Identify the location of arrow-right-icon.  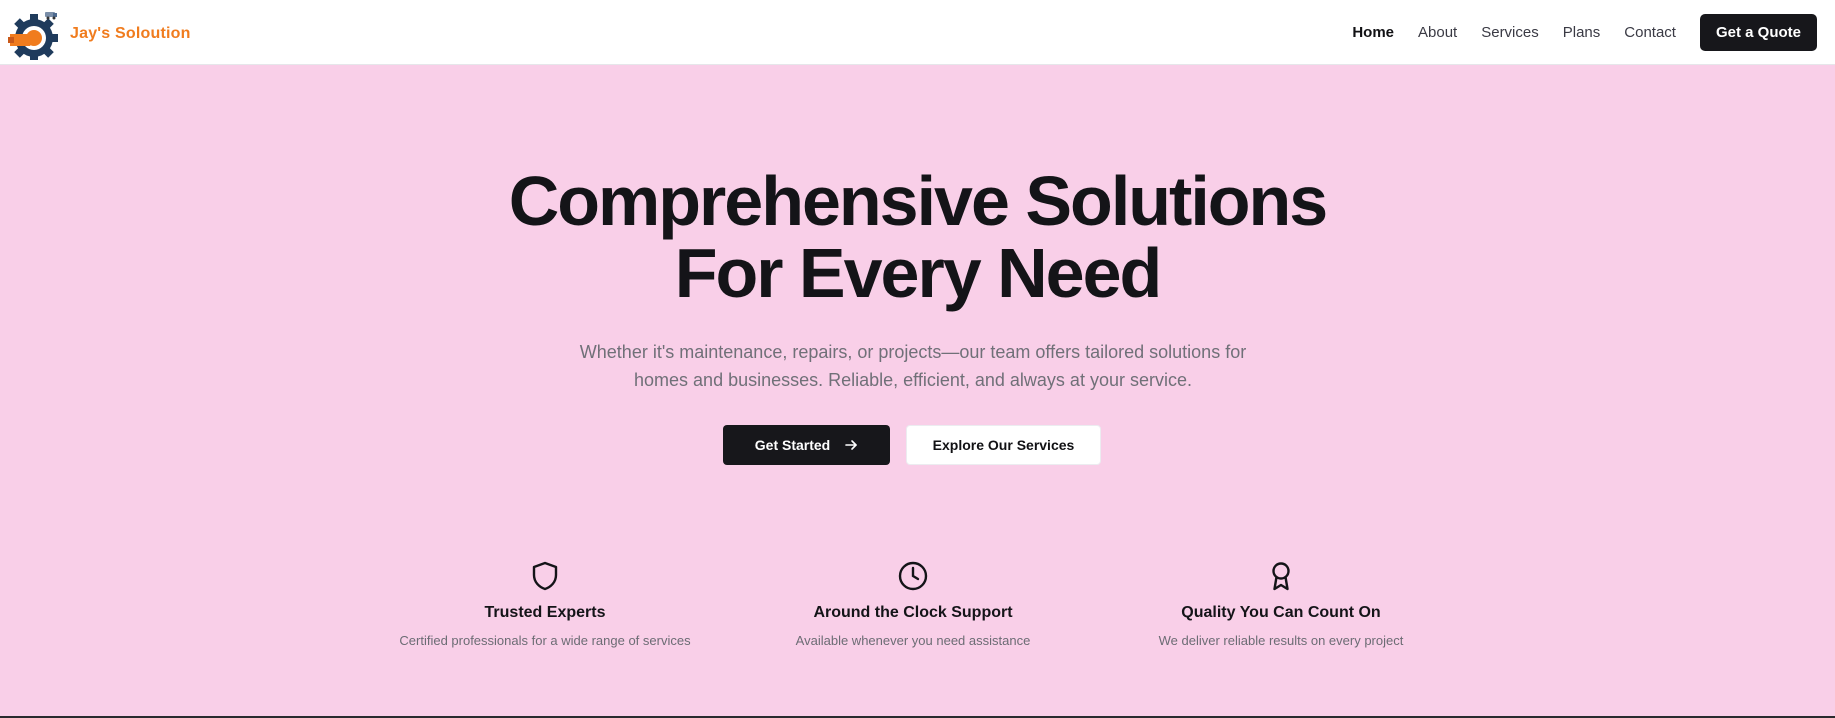
(851, 445).